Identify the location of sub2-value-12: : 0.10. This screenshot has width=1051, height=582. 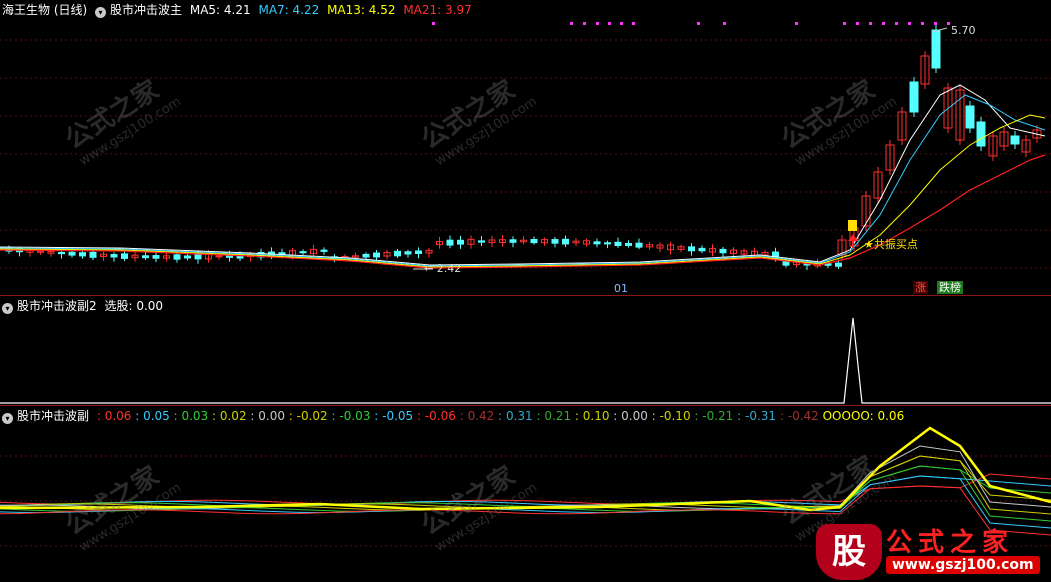
(590, 416).